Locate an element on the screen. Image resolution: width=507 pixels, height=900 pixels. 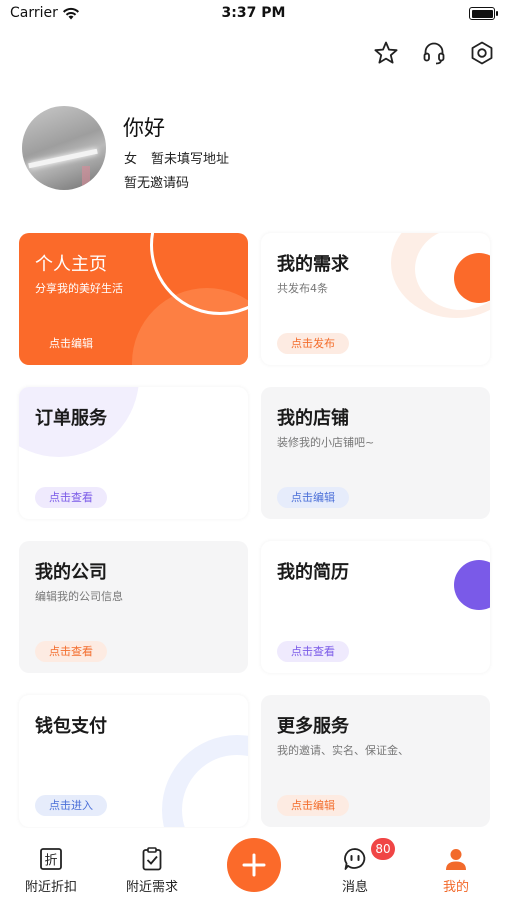
user-icon is located at coordinates (456, 859).